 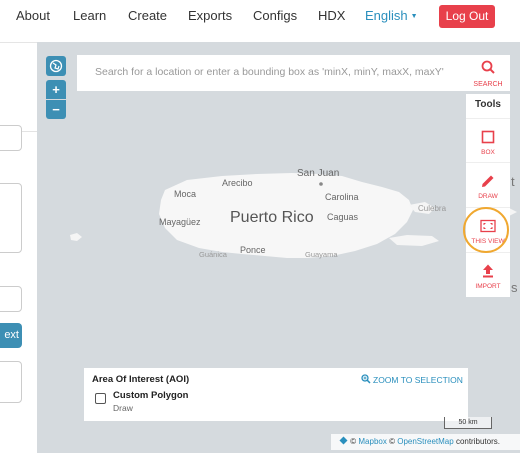 I want to click on san-juan-marker, so click(x=321, y=184).